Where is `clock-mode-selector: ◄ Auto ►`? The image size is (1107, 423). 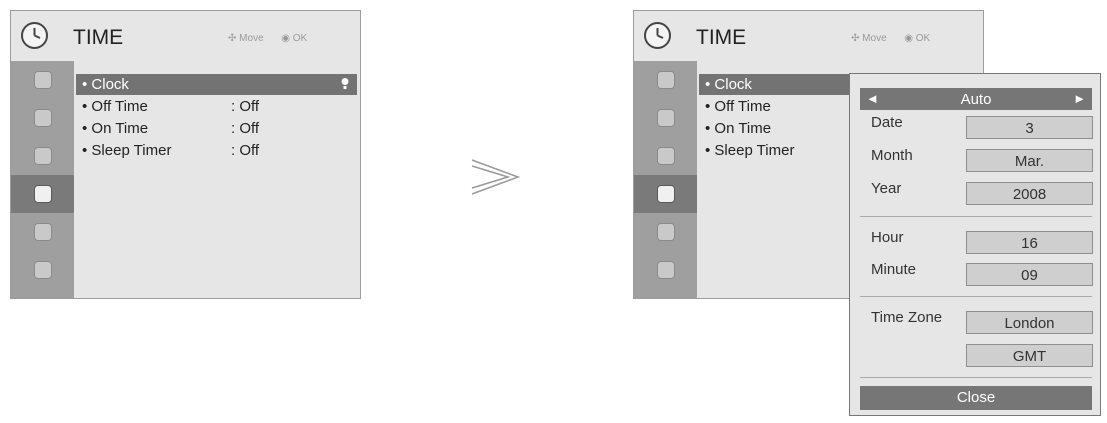 clock-mode-selector: ◄ Auto ► is located at coordinates (976, 99).